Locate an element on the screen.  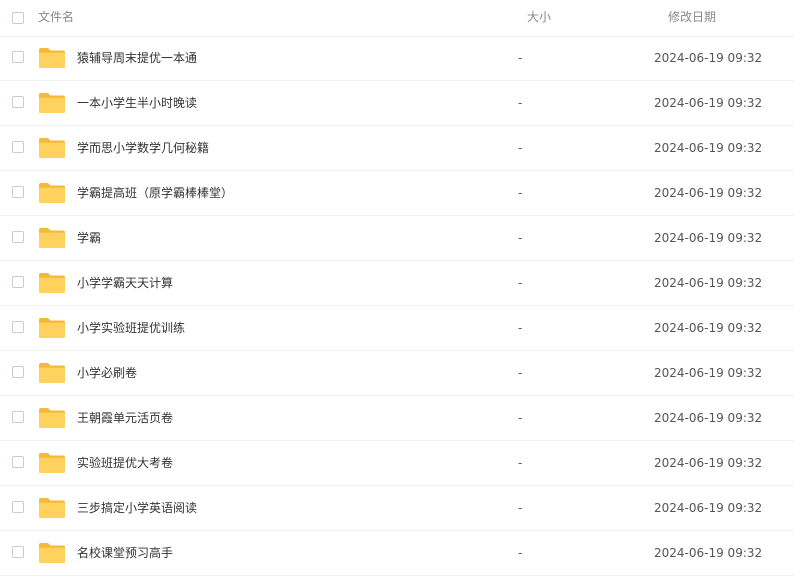
table-row: 小学学霸天天计算 - 2024-06-19 09:32 is located at coordinates (397, 283).